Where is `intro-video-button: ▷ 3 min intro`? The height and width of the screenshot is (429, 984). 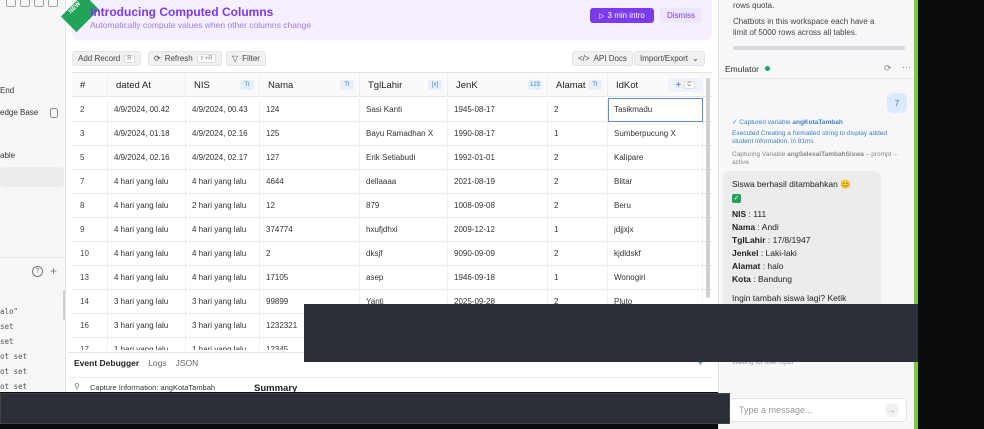
intro-video-button: ▷ 3 min intro is located at coordinates (622, 15).